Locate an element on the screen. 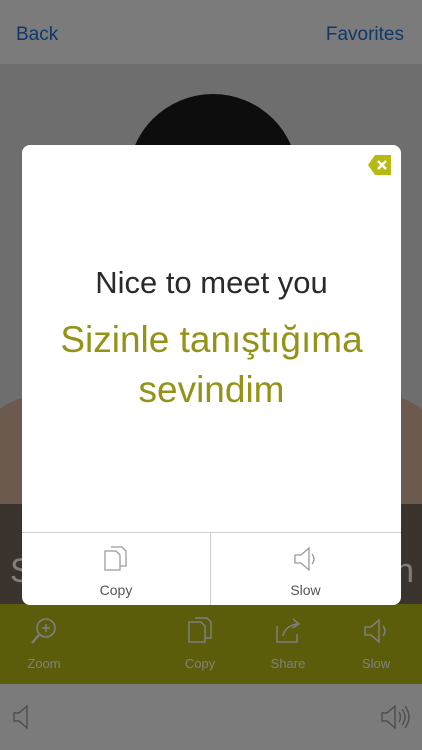 The image size is (422, 750). modal-copy-button: Copy is located at coordinates (116, 569).